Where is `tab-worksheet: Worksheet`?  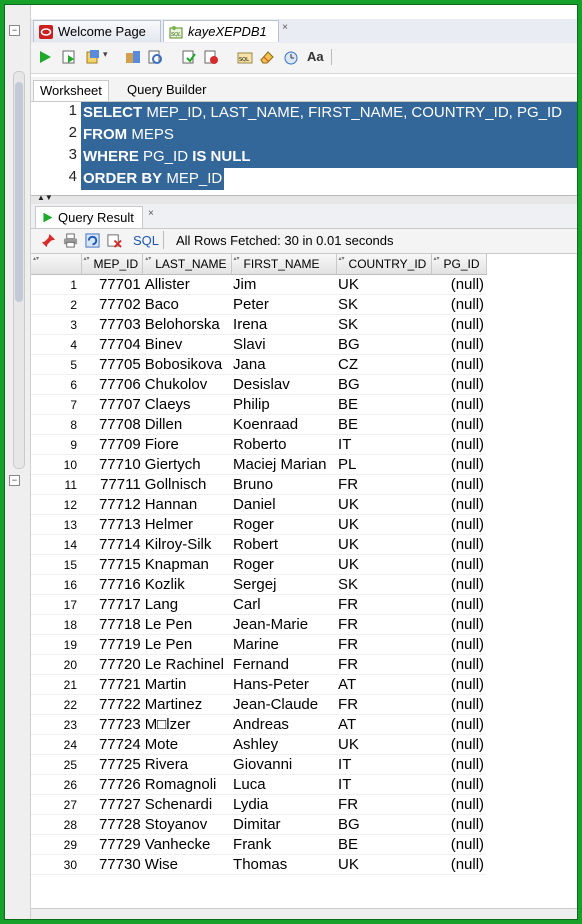 tab-worksheet: Worksheet is located at coordinates (71, 90).